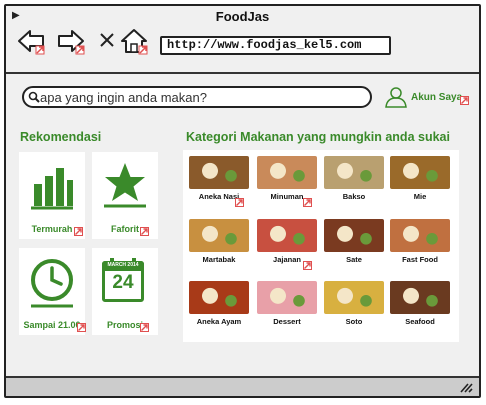 This screenshot has height=405, width=486. I want to click on food-category-label: Martabak, so click(219, 259).